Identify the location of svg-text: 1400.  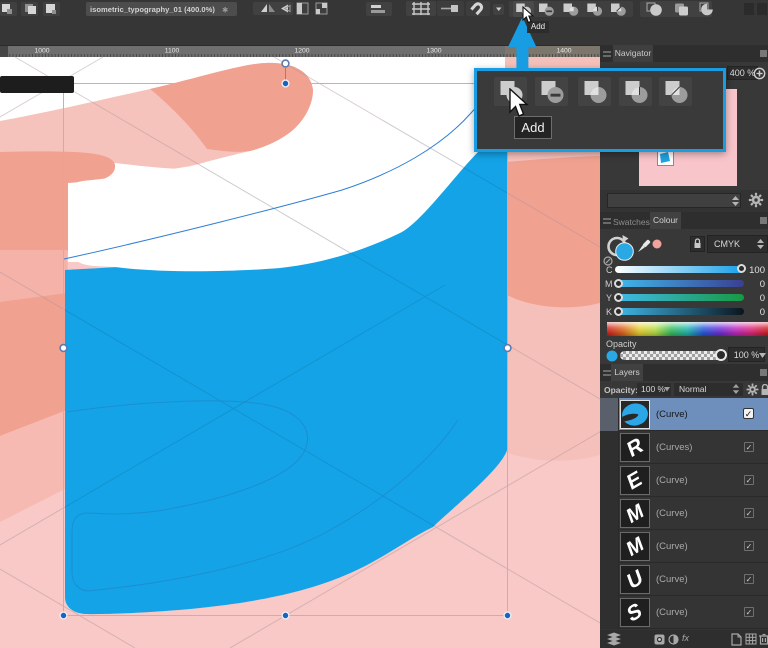
(563, 51).